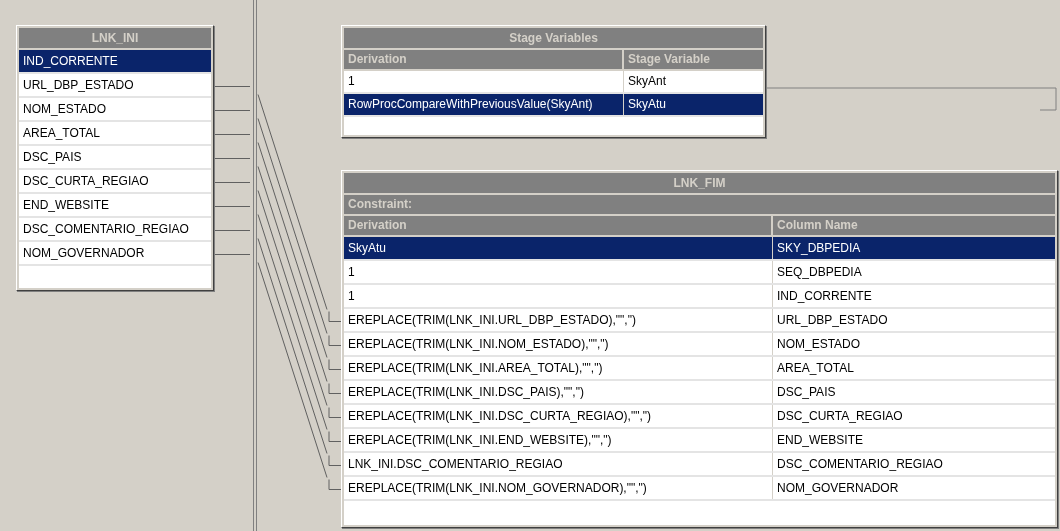 The image size is (1060, 531). I want to click on table-cell: EREPLACE(TRIM(LNK_INI.END_WEBSITE),"","), so click(558, 440).